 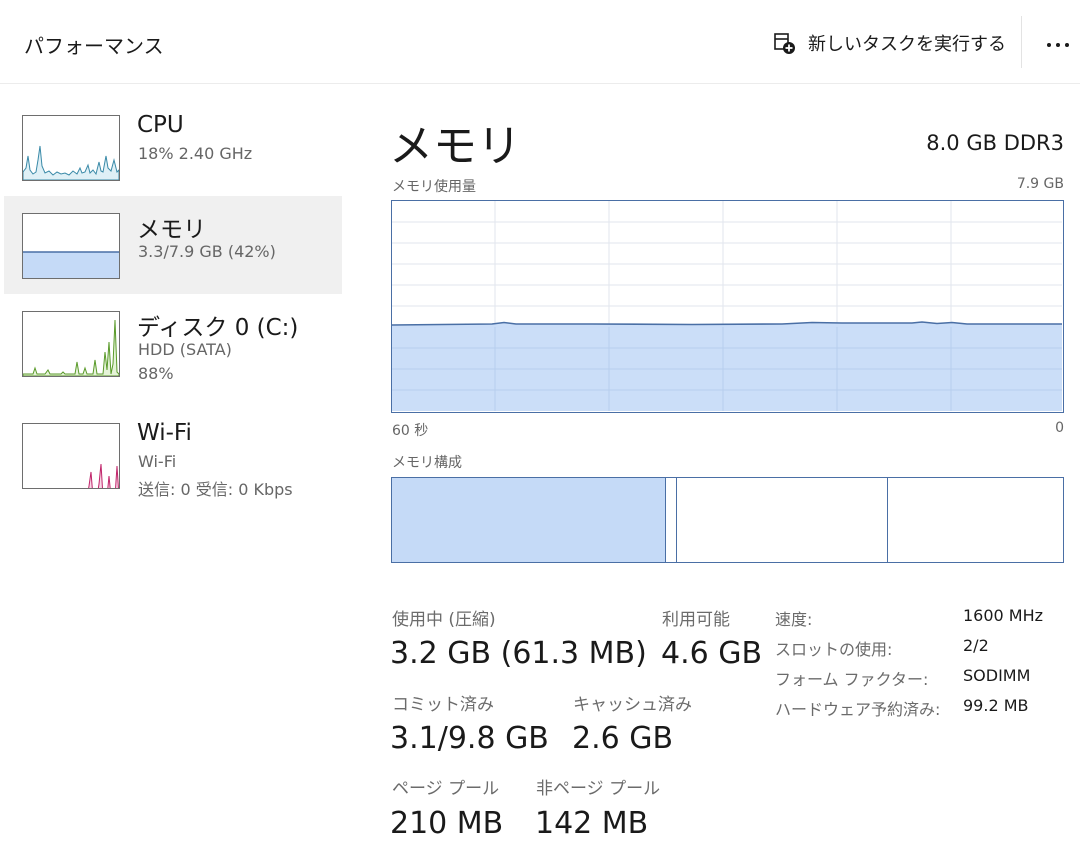 I want to click on time-axis-start: 60 秒, so click(x=410, y=431).